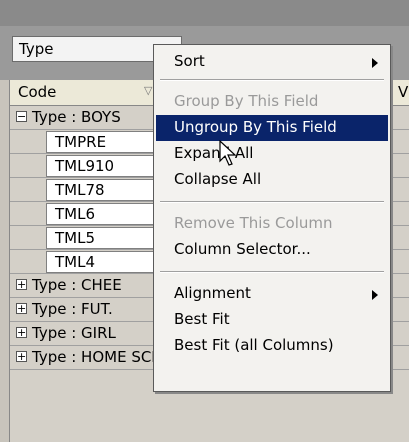  Describe the element at coordinates (202, 319) in the screenshot. I see `menu-item-label: Best Fit` at that location.